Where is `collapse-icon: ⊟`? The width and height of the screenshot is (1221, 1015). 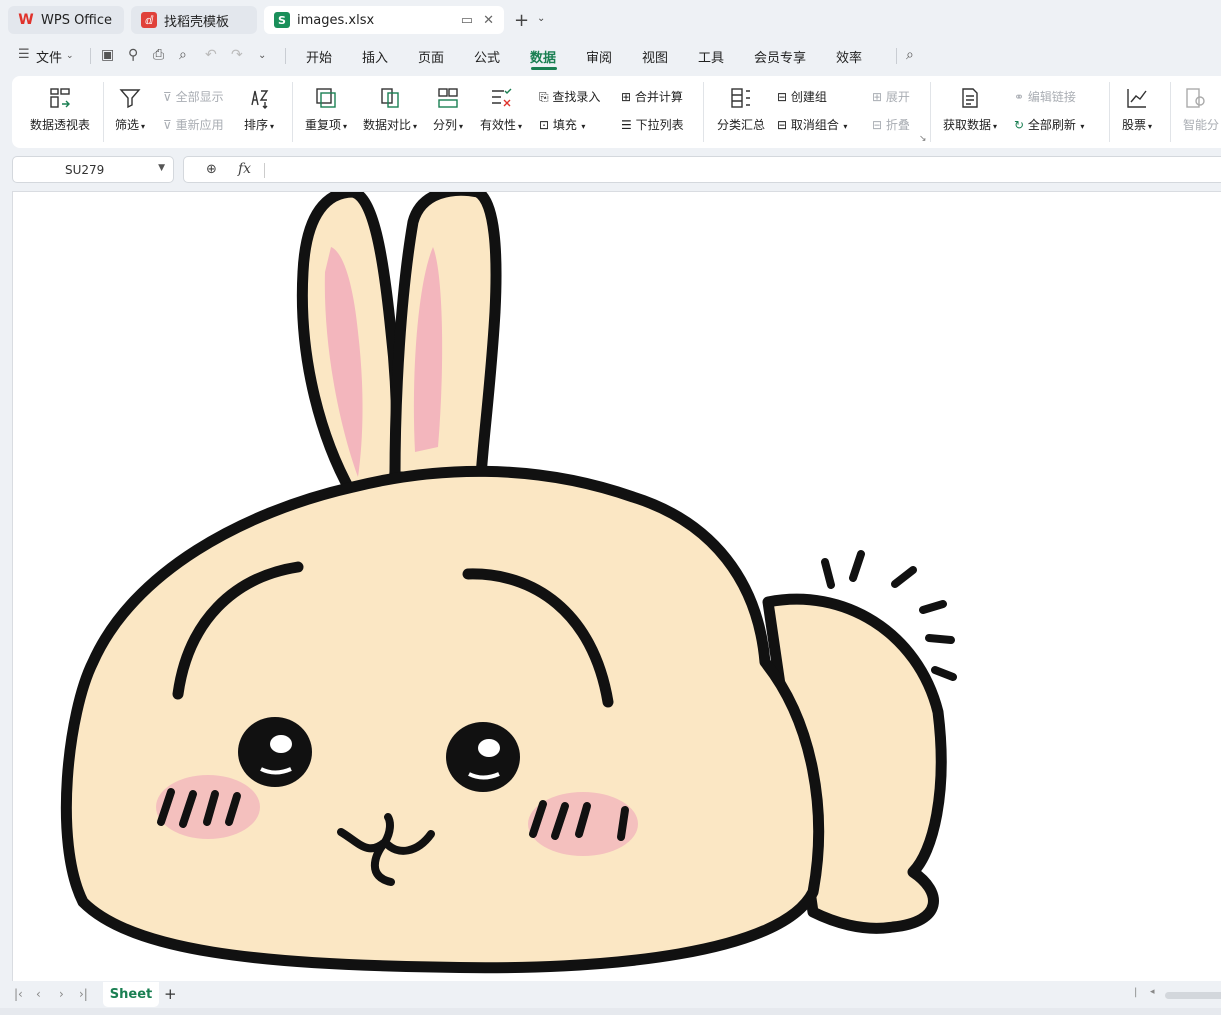 collapse-icon: ⊟ is located at coordinates (879, 125).